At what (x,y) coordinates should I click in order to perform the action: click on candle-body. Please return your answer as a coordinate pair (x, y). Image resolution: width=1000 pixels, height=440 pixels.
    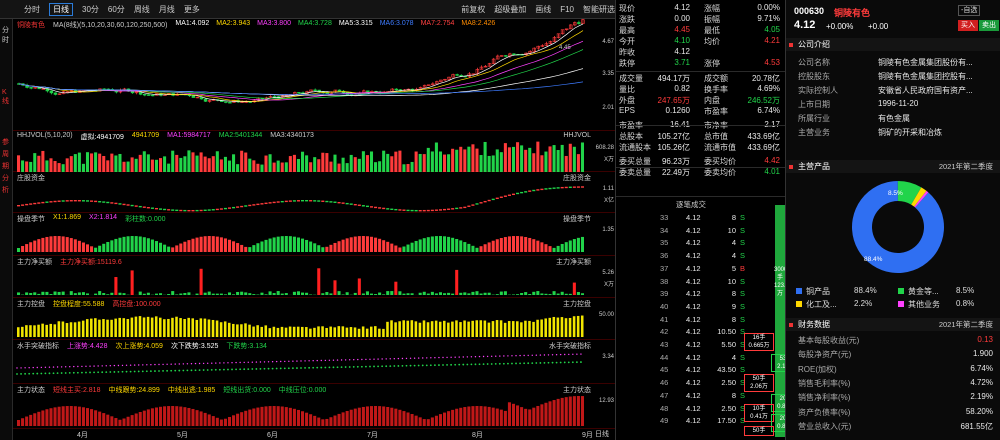
    Looking at the image, I should click on (149, 95).